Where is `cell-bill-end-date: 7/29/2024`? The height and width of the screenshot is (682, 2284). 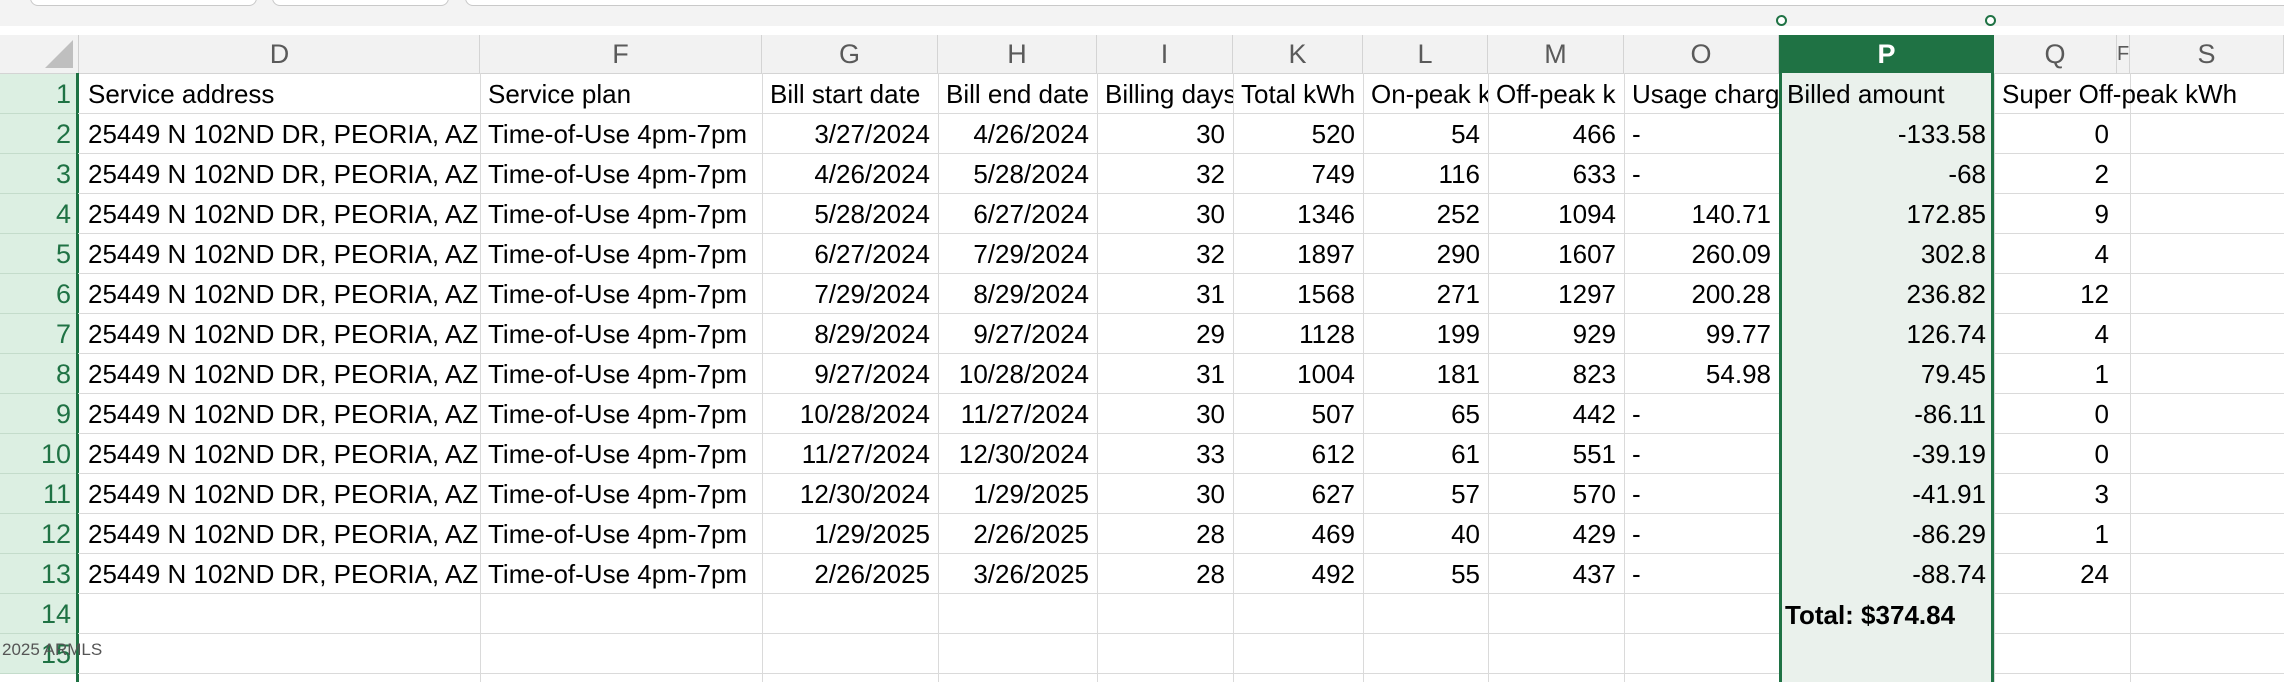 cell-bill-end-date: 7/29/2024 is located at coordinates (1017, 254).